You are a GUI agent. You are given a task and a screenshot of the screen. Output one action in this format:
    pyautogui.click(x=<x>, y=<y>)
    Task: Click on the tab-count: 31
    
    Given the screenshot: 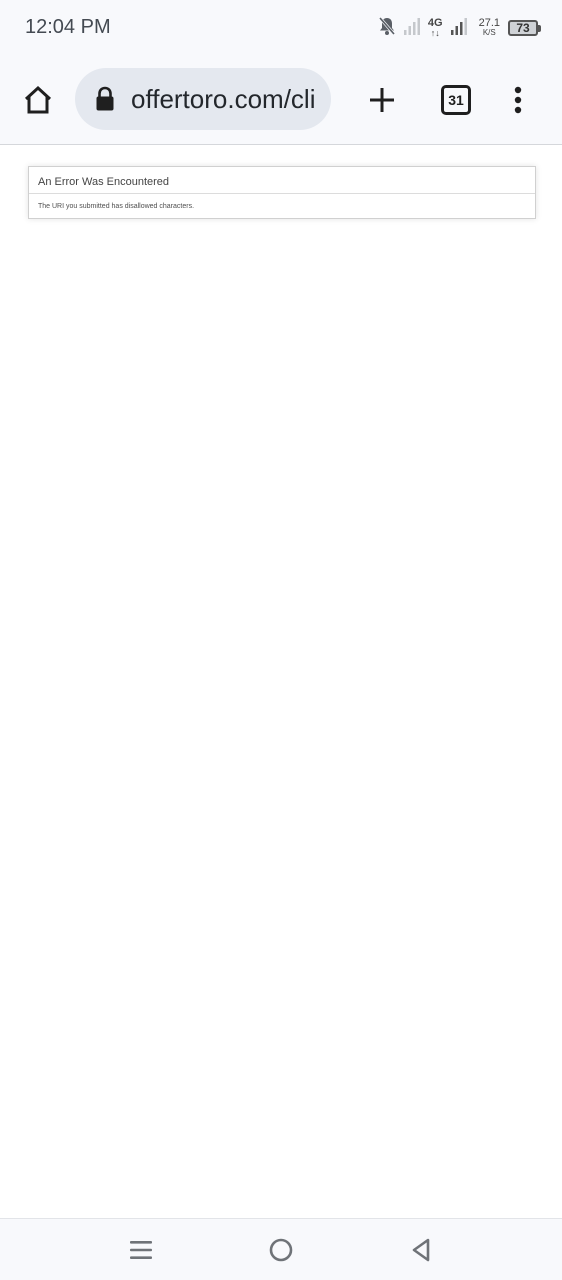 What is the action you would take?
    pyautogui.click(x=456, y=100)
    